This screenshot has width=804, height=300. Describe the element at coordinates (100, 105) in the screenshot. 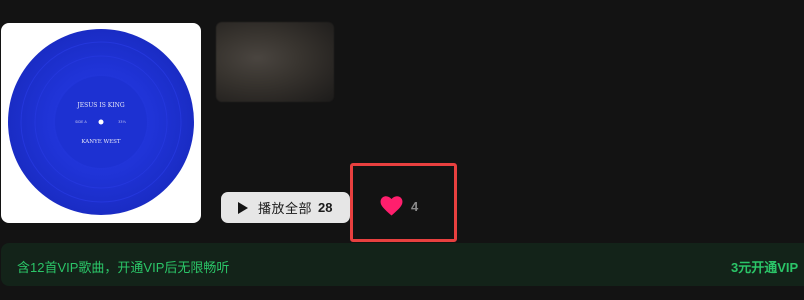

I see `cover-title: JESUS IS KING` at that location.